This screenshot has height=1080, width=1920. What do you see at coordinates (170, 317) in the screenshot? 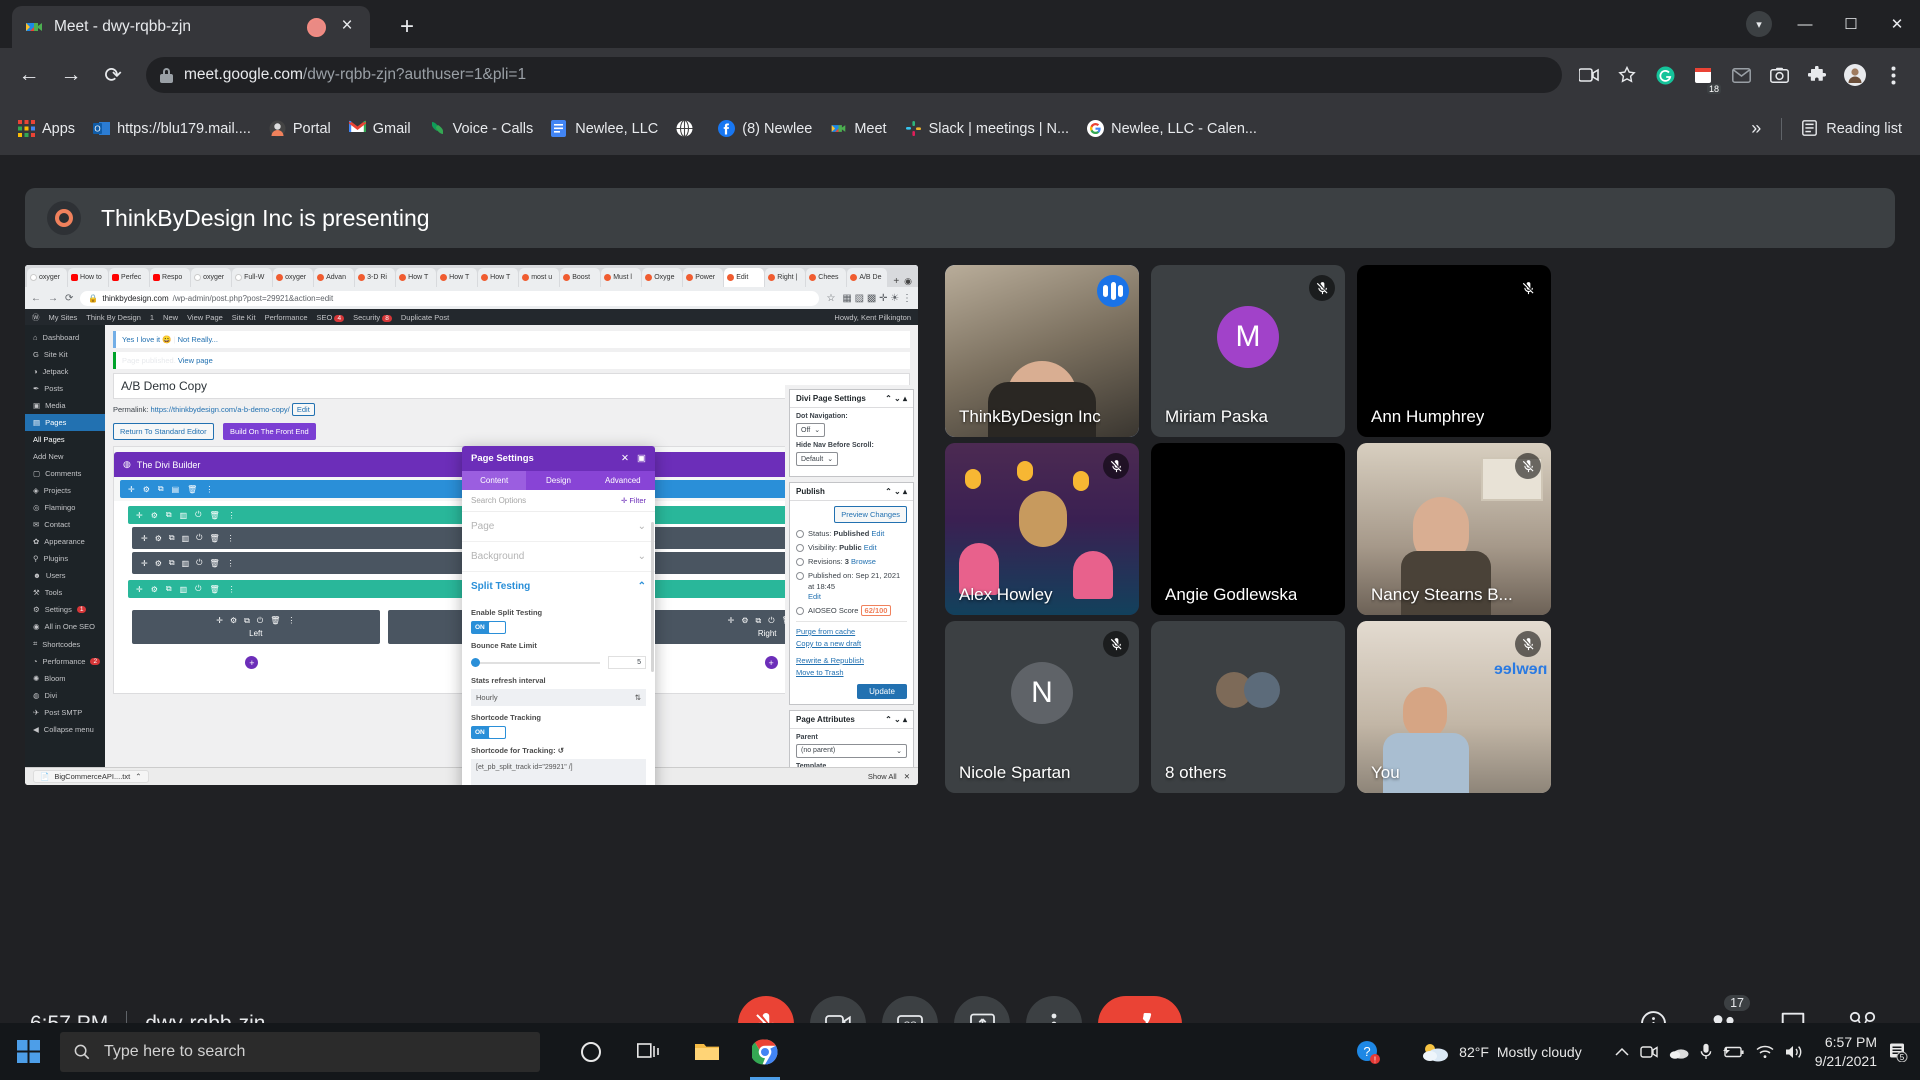
I see `wp-adminbar-new: New` at bounding box center [170, 317].